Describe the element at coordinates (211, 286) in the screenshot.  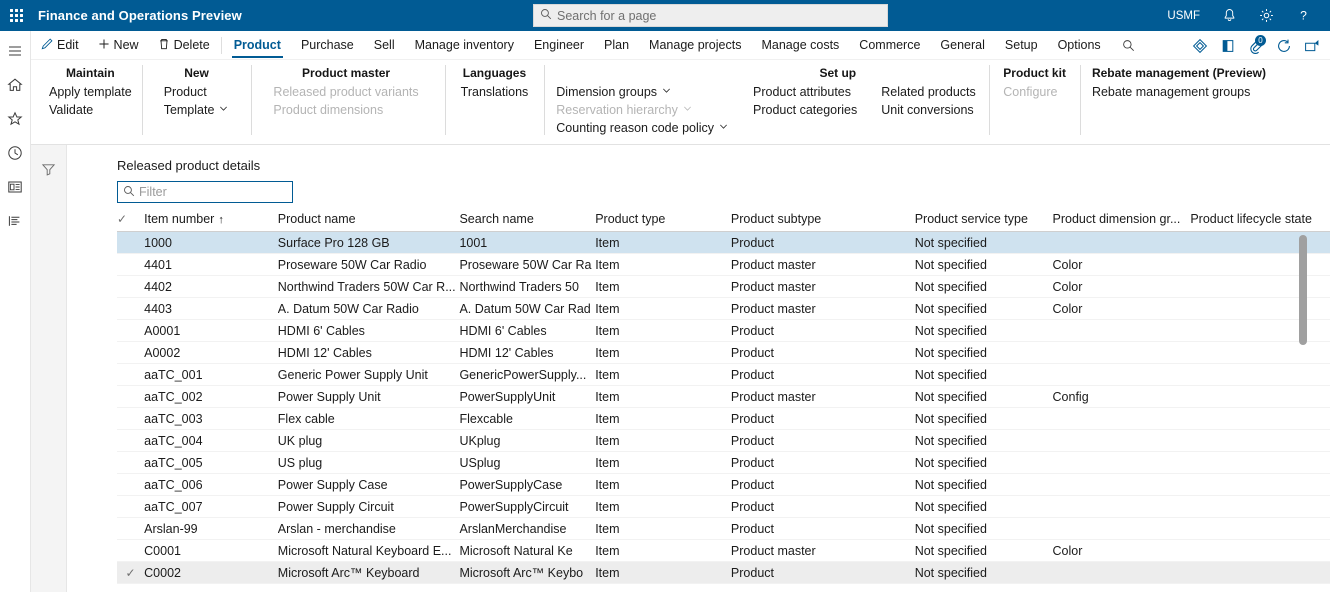
I see `cell-item-number: 4402` at that location.